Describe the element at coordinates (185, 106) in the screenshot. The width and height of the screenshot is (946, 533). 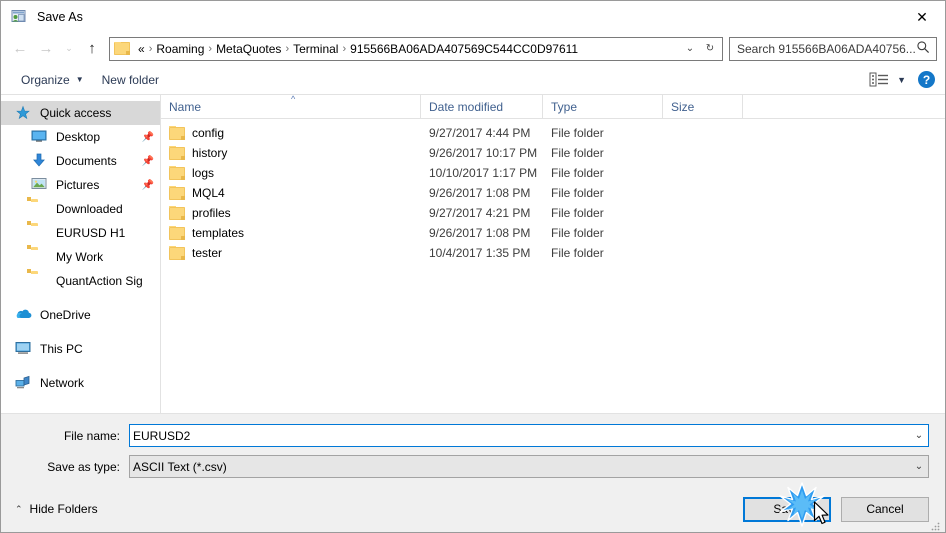
I see `column-header-label: Name` at that location.